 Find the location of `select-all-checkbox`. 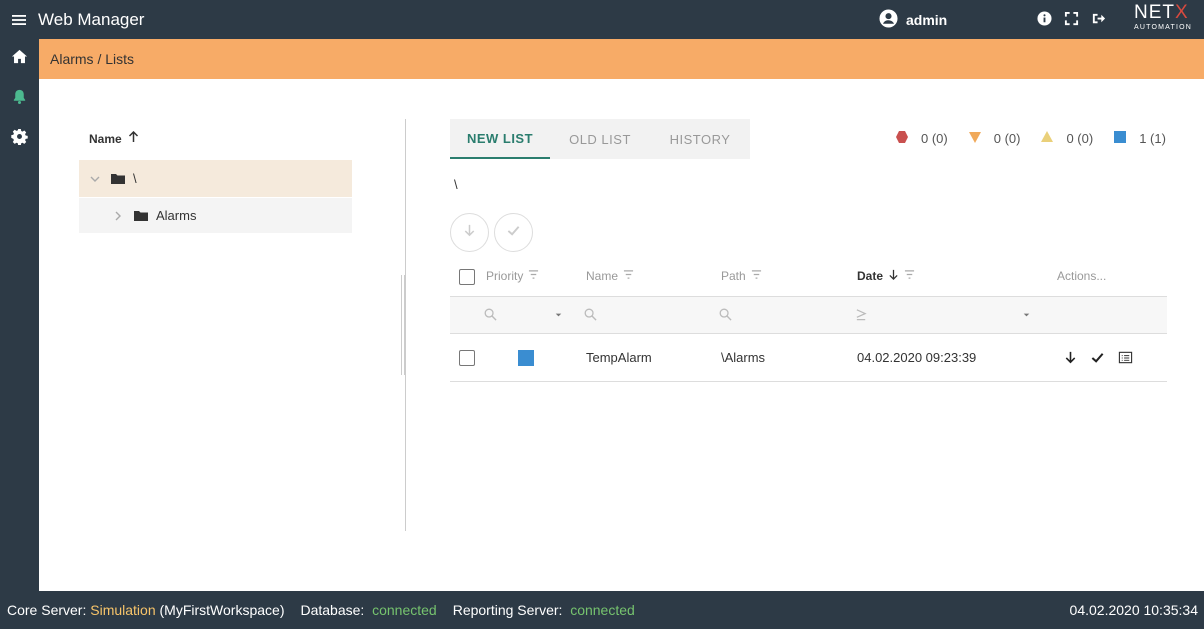

select-all-checkbox is located at coordinates (467, 277).